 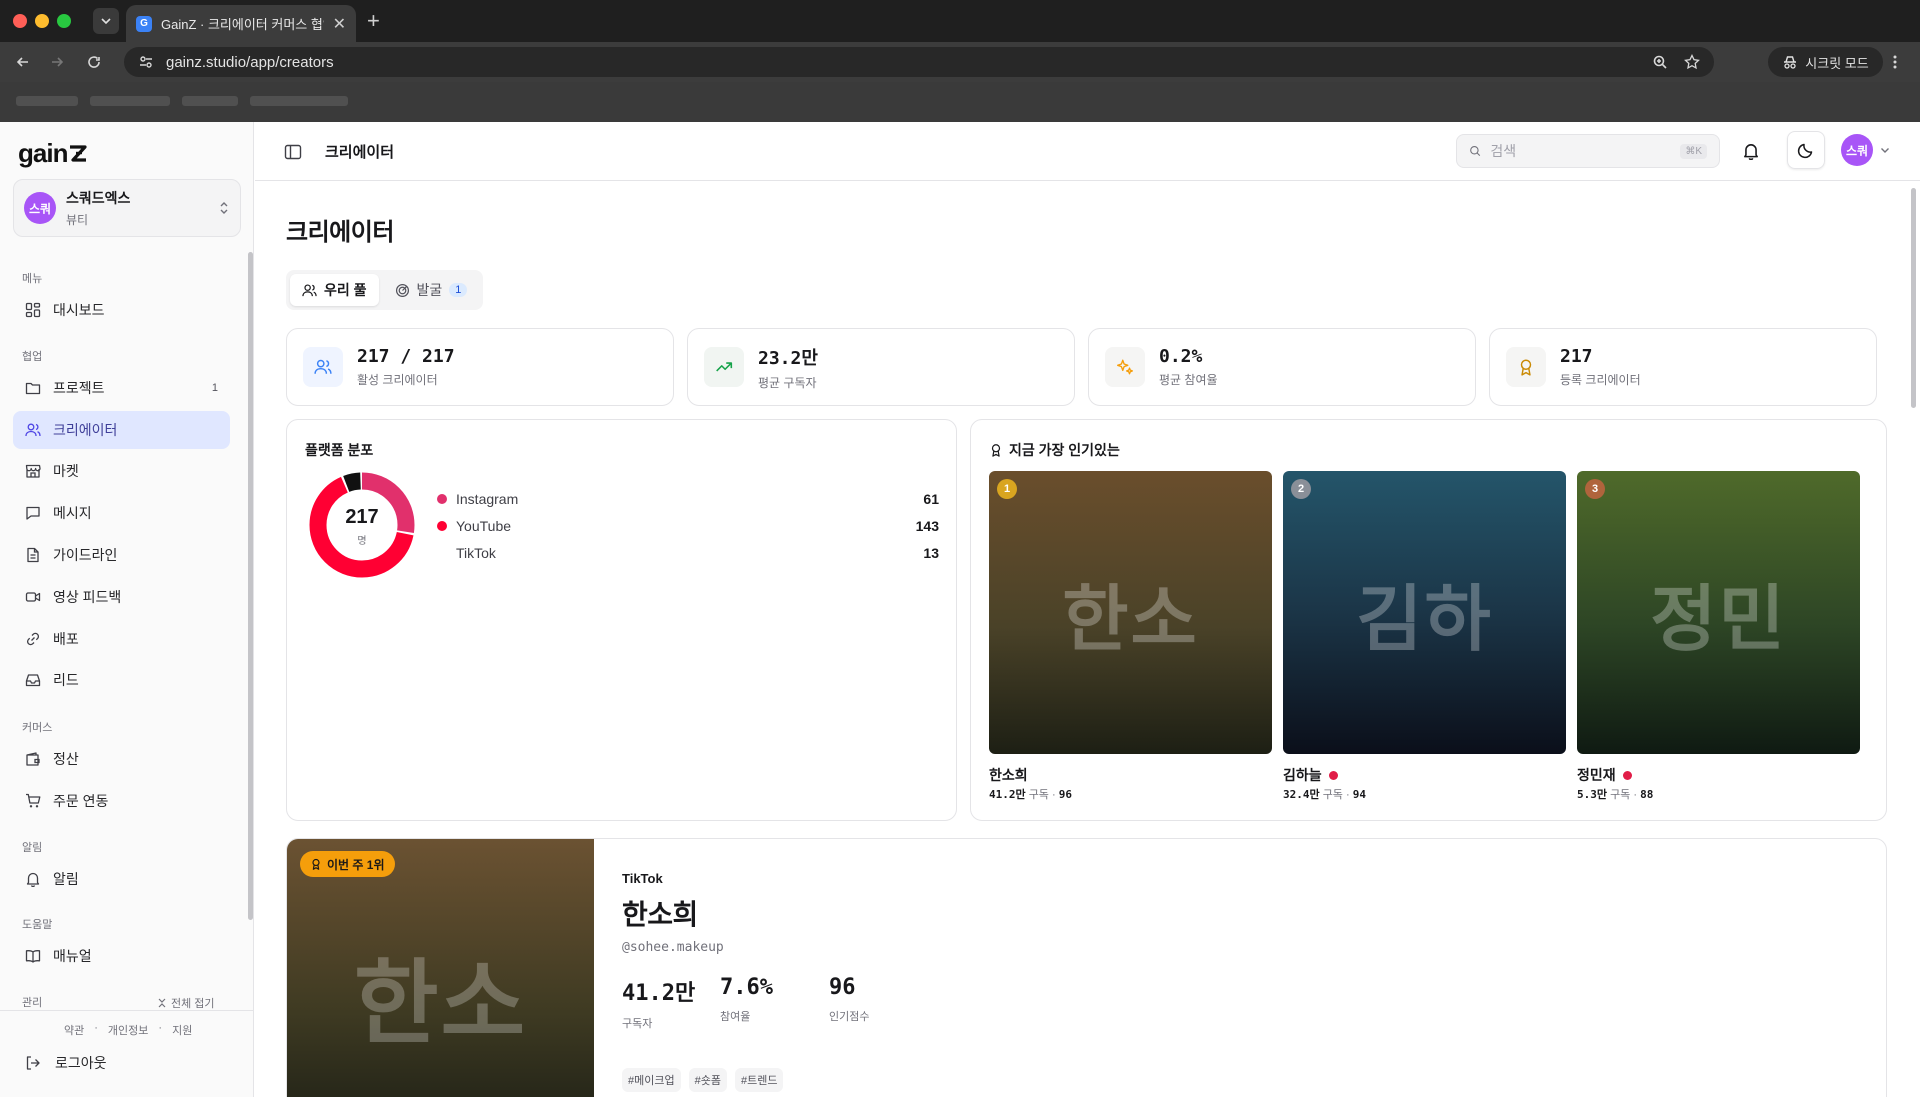 What do you see at coordinates (1825, 62) in the screenshot?
I see `incognito-indicator: 시크릿 모드` at bounding box center [1825, 62].